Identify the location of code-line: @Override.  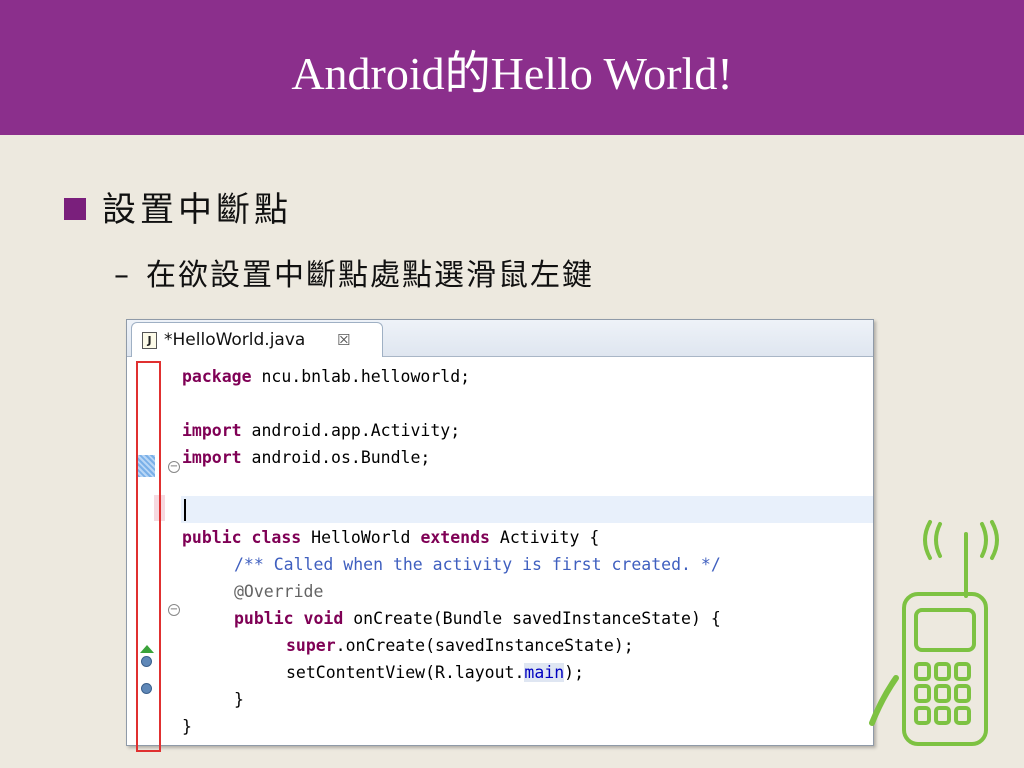
(279, 591).